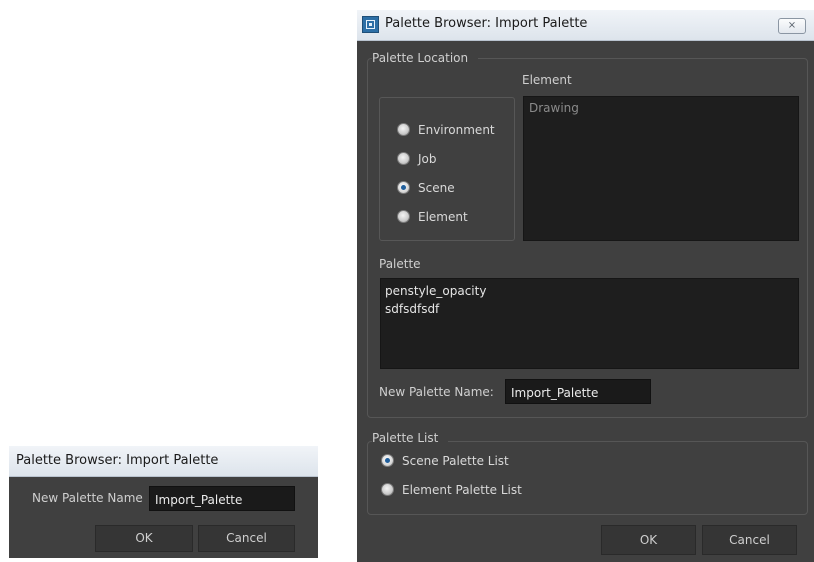  I want to click on palette-location-legend: Palette Location, so click(425, 58).